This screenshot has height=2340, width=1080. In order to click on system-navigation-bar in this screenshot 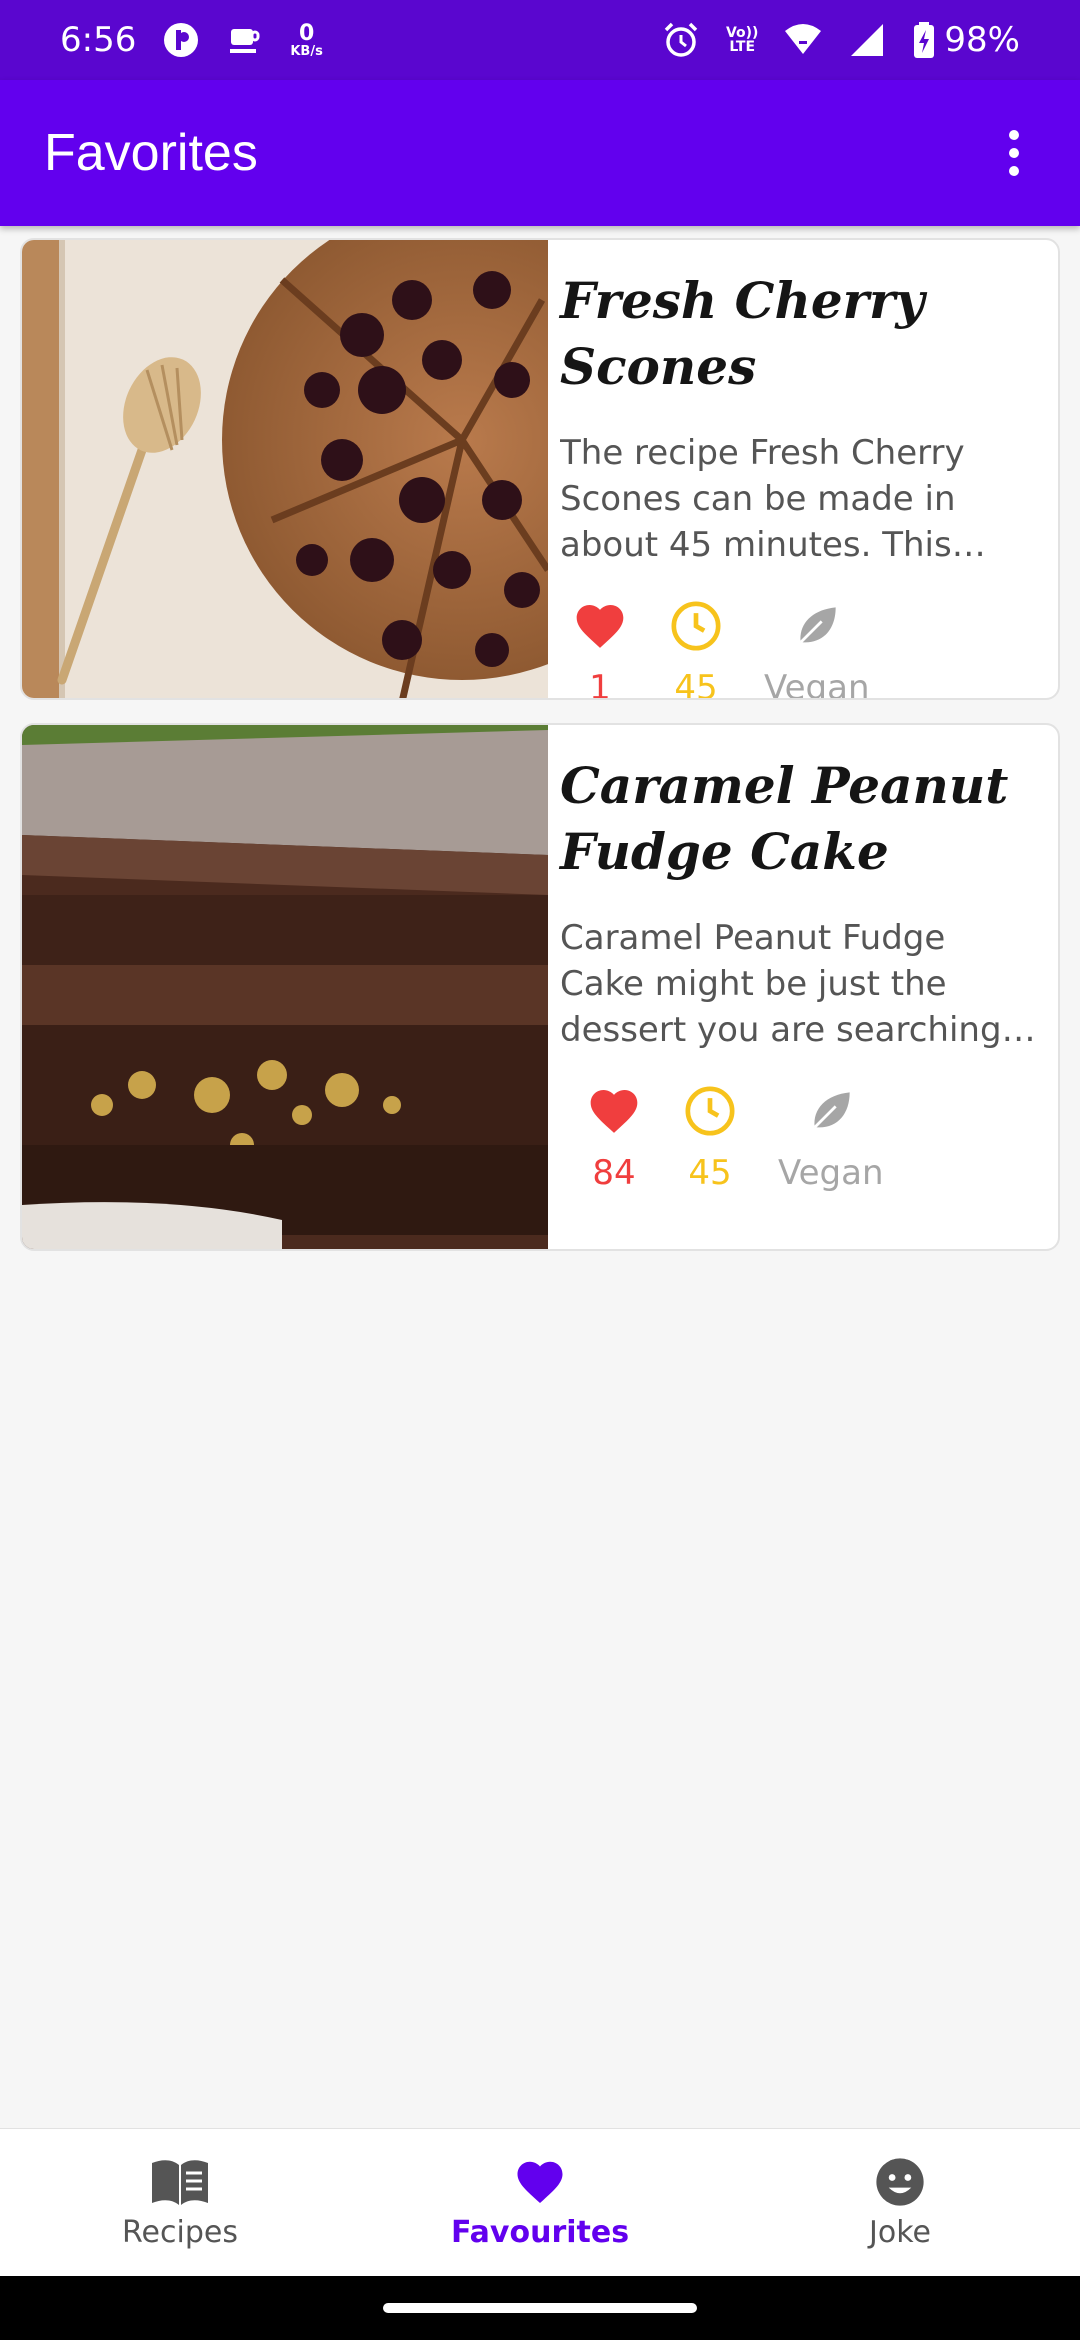, I will do `click(540, 2308)`.